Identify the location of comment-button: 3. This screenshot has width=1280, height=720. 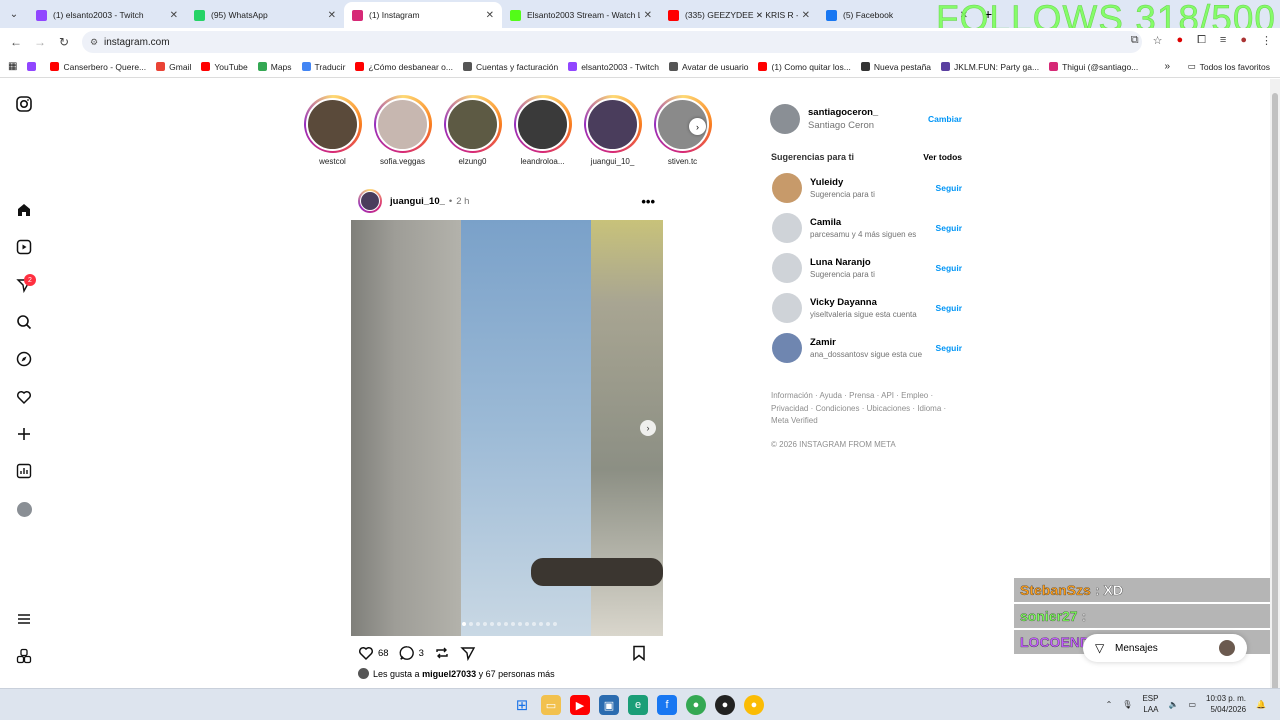
(411, 653).